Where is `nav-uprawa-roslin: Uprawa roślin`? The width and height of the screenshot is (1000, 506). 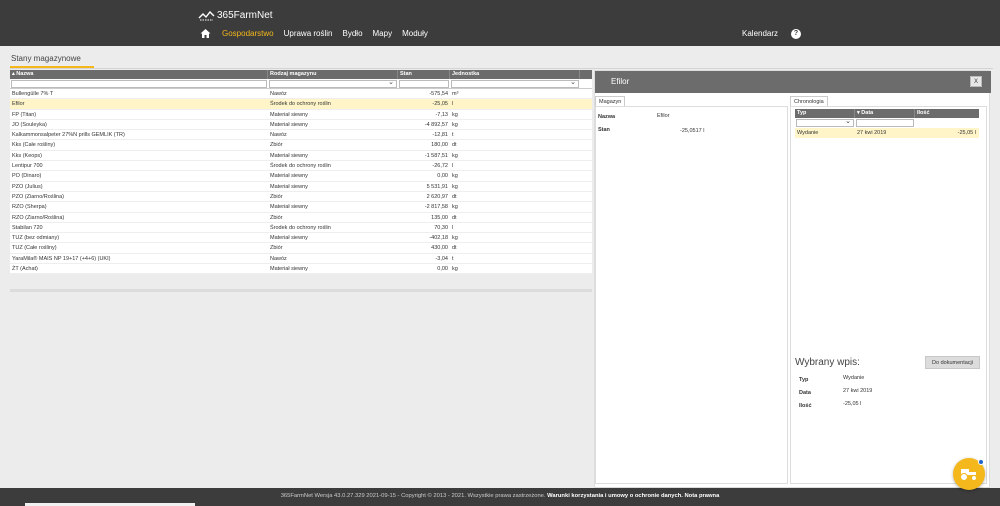 nav-uprawa-roslin: Uprawa roślin is located at coordinates (308, 33).